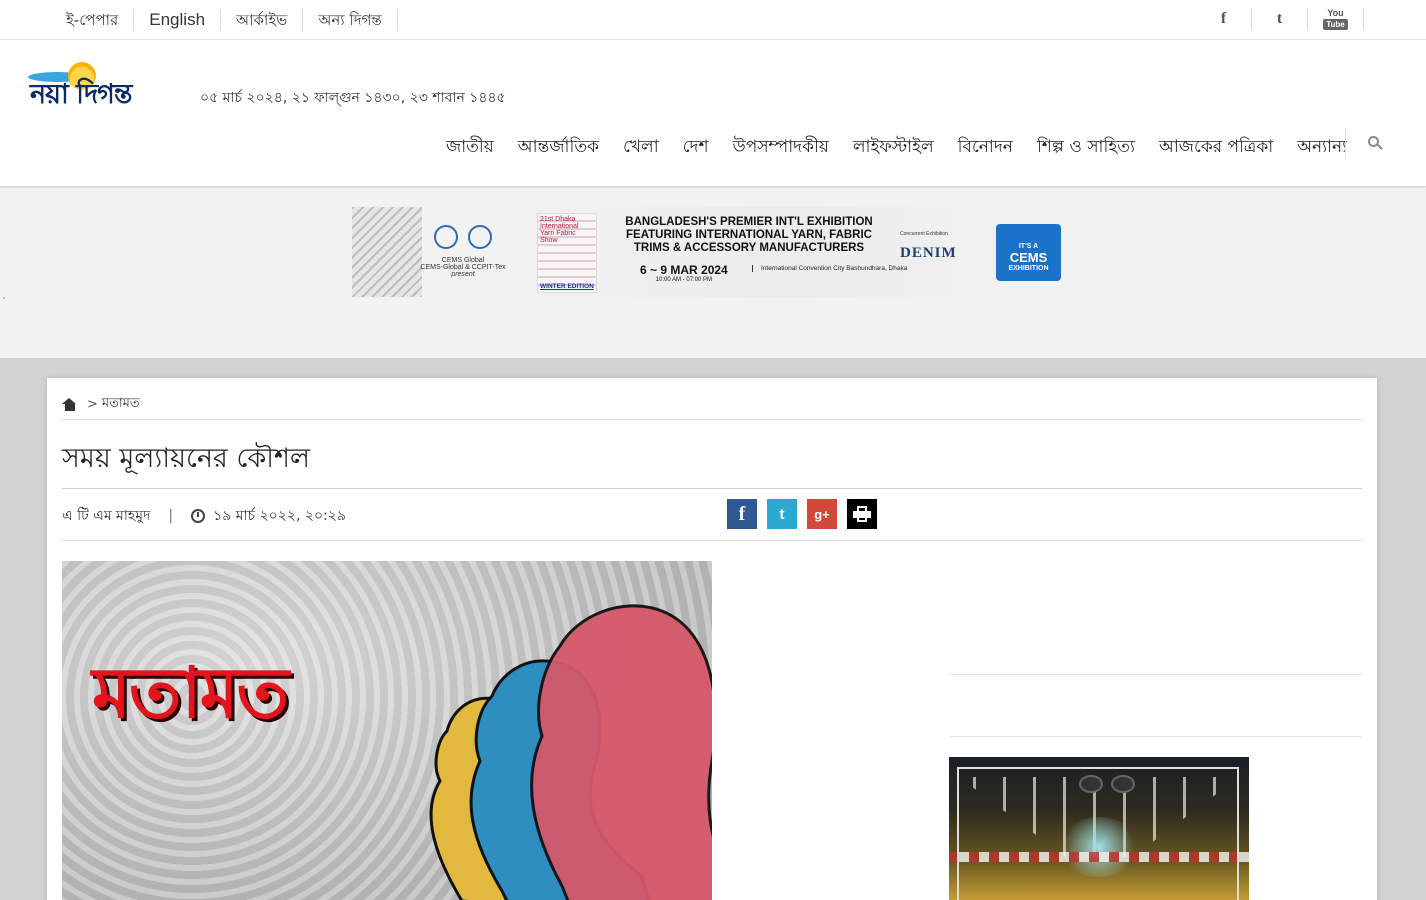 Image resolution: width=1426 pixels, height=900 pixels. I want to click on author-name: এ টি এম মাহমুদ, so click(106, 516).